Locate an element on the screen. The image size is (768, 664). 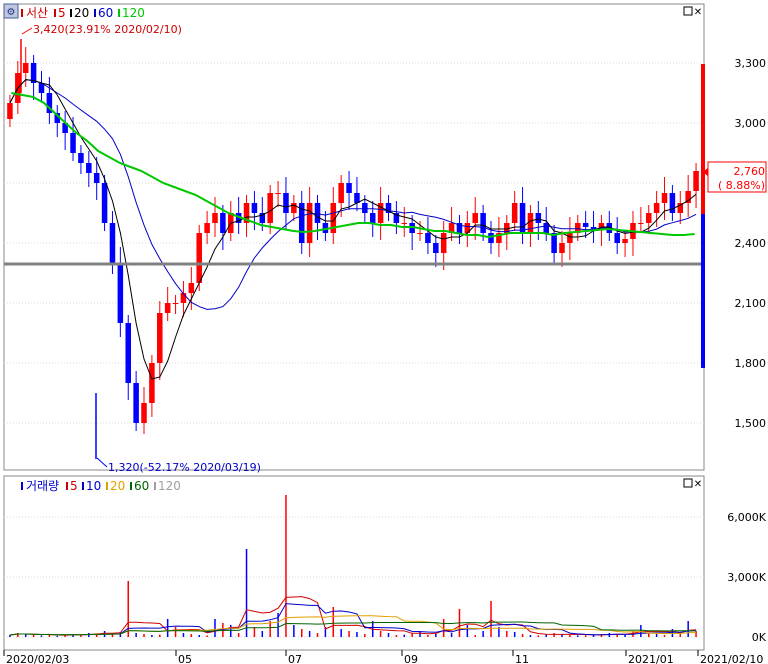
volume-legend-marker is located at coordinates (22, 486).